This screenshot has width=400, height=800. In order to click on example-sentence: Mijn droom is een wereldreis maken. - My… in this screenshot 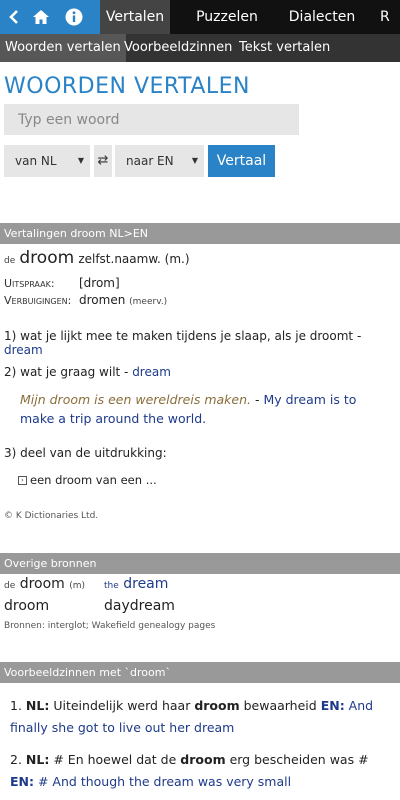, I will do `click(204, 409)`.